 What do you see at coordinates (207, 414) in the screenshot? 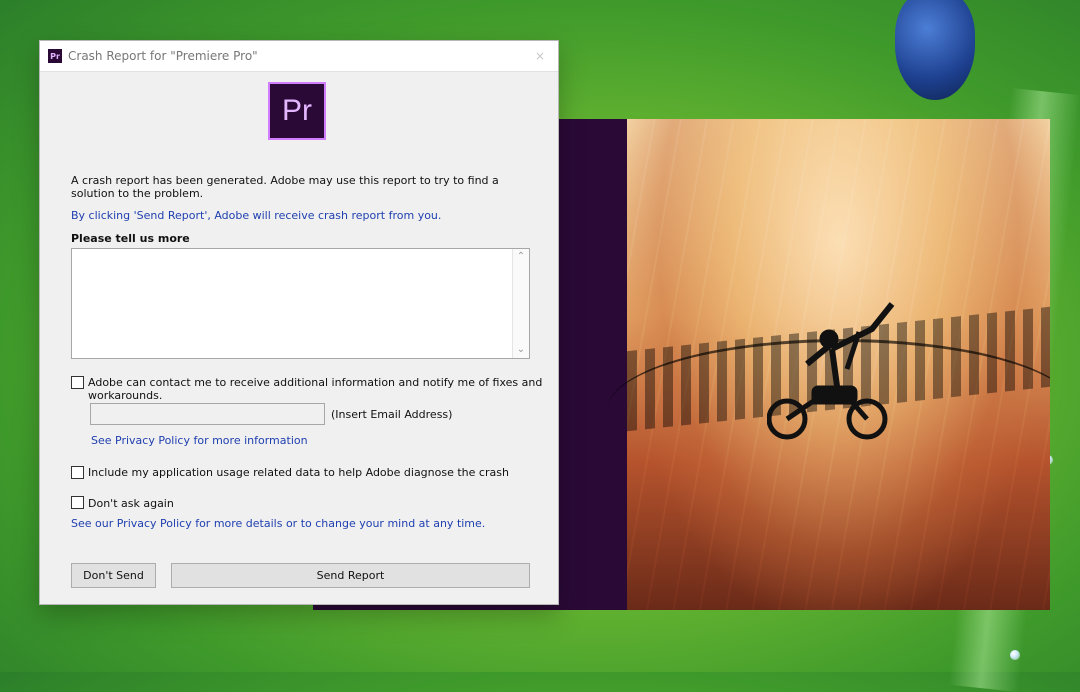
I see `email-input` at bounding box center [207, 414].